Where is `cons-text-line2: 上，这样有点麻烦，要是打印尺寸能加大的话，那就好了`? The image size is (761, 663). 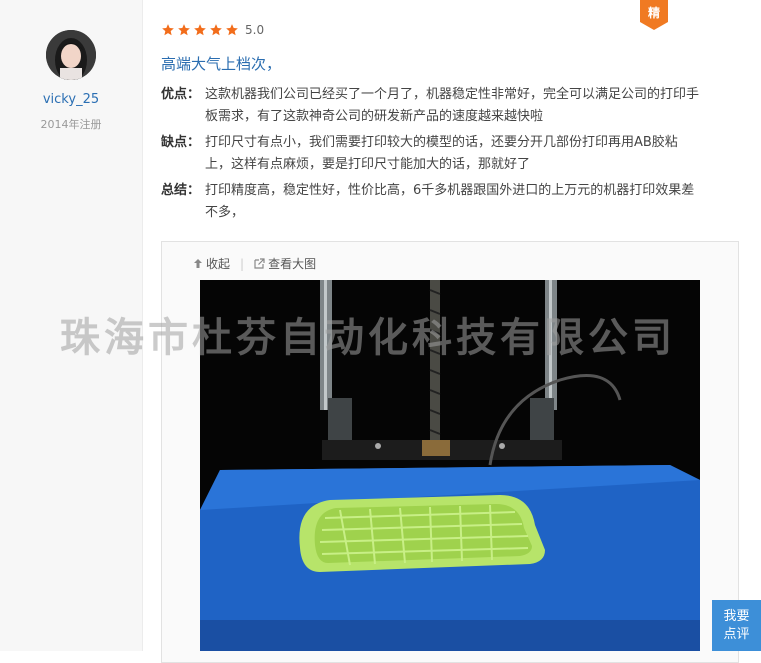
cons-text-line2: 上，这样有点麻烦，要是打印尺寸能加大的话，那就好了 is located at coordinates (368, 164).